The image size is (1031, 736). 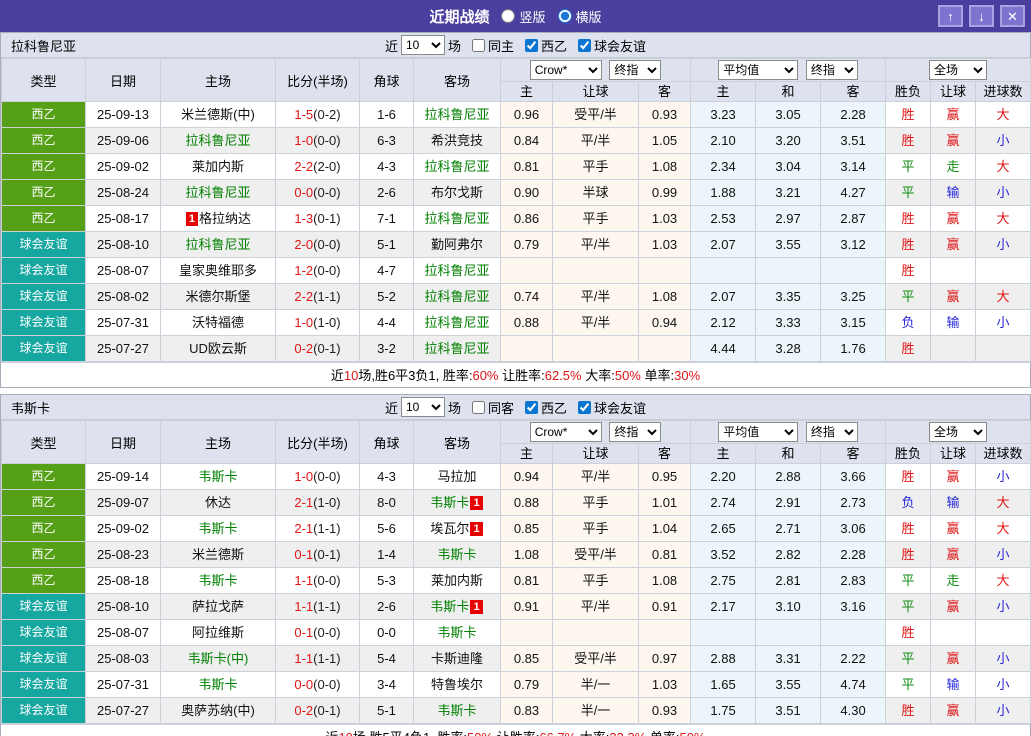 I want to click on close-icon: ✕, so click(x=1012, y=16).